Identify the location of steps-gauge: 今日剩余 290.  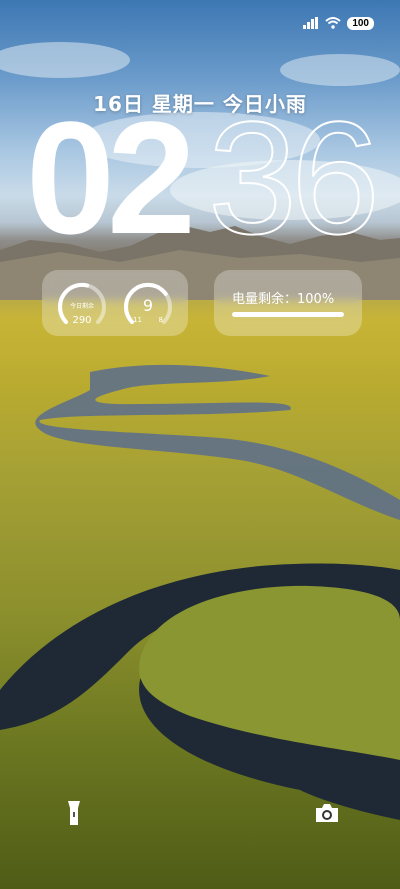
(82, 306).